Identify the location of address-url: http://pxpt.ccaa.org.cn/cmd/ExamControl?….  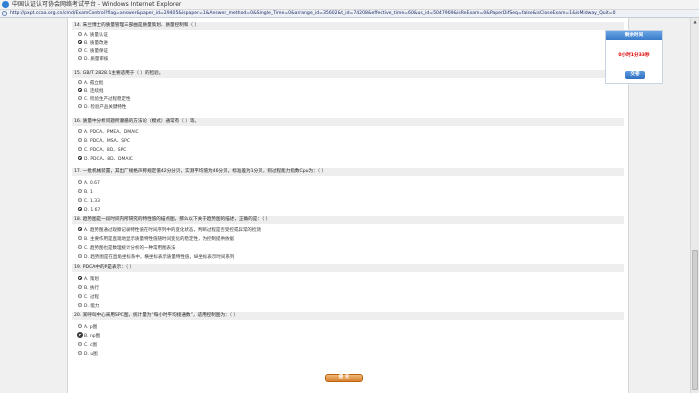
(313, 14).